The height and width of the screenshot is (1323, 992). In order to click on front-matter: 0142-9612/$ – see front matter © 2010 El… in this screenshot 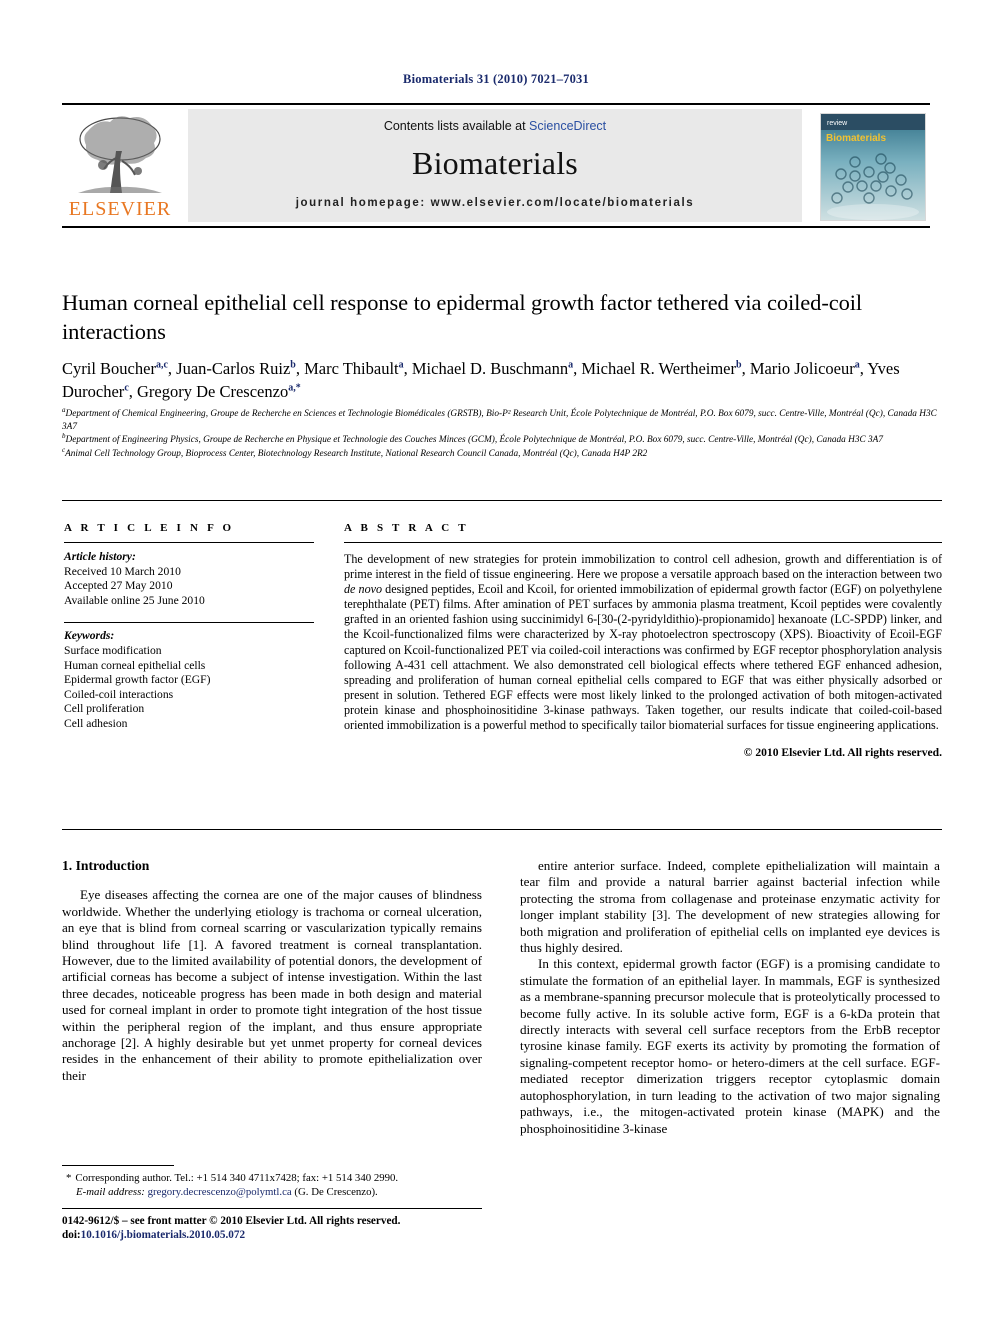, I will do `click(277, 1228)`.